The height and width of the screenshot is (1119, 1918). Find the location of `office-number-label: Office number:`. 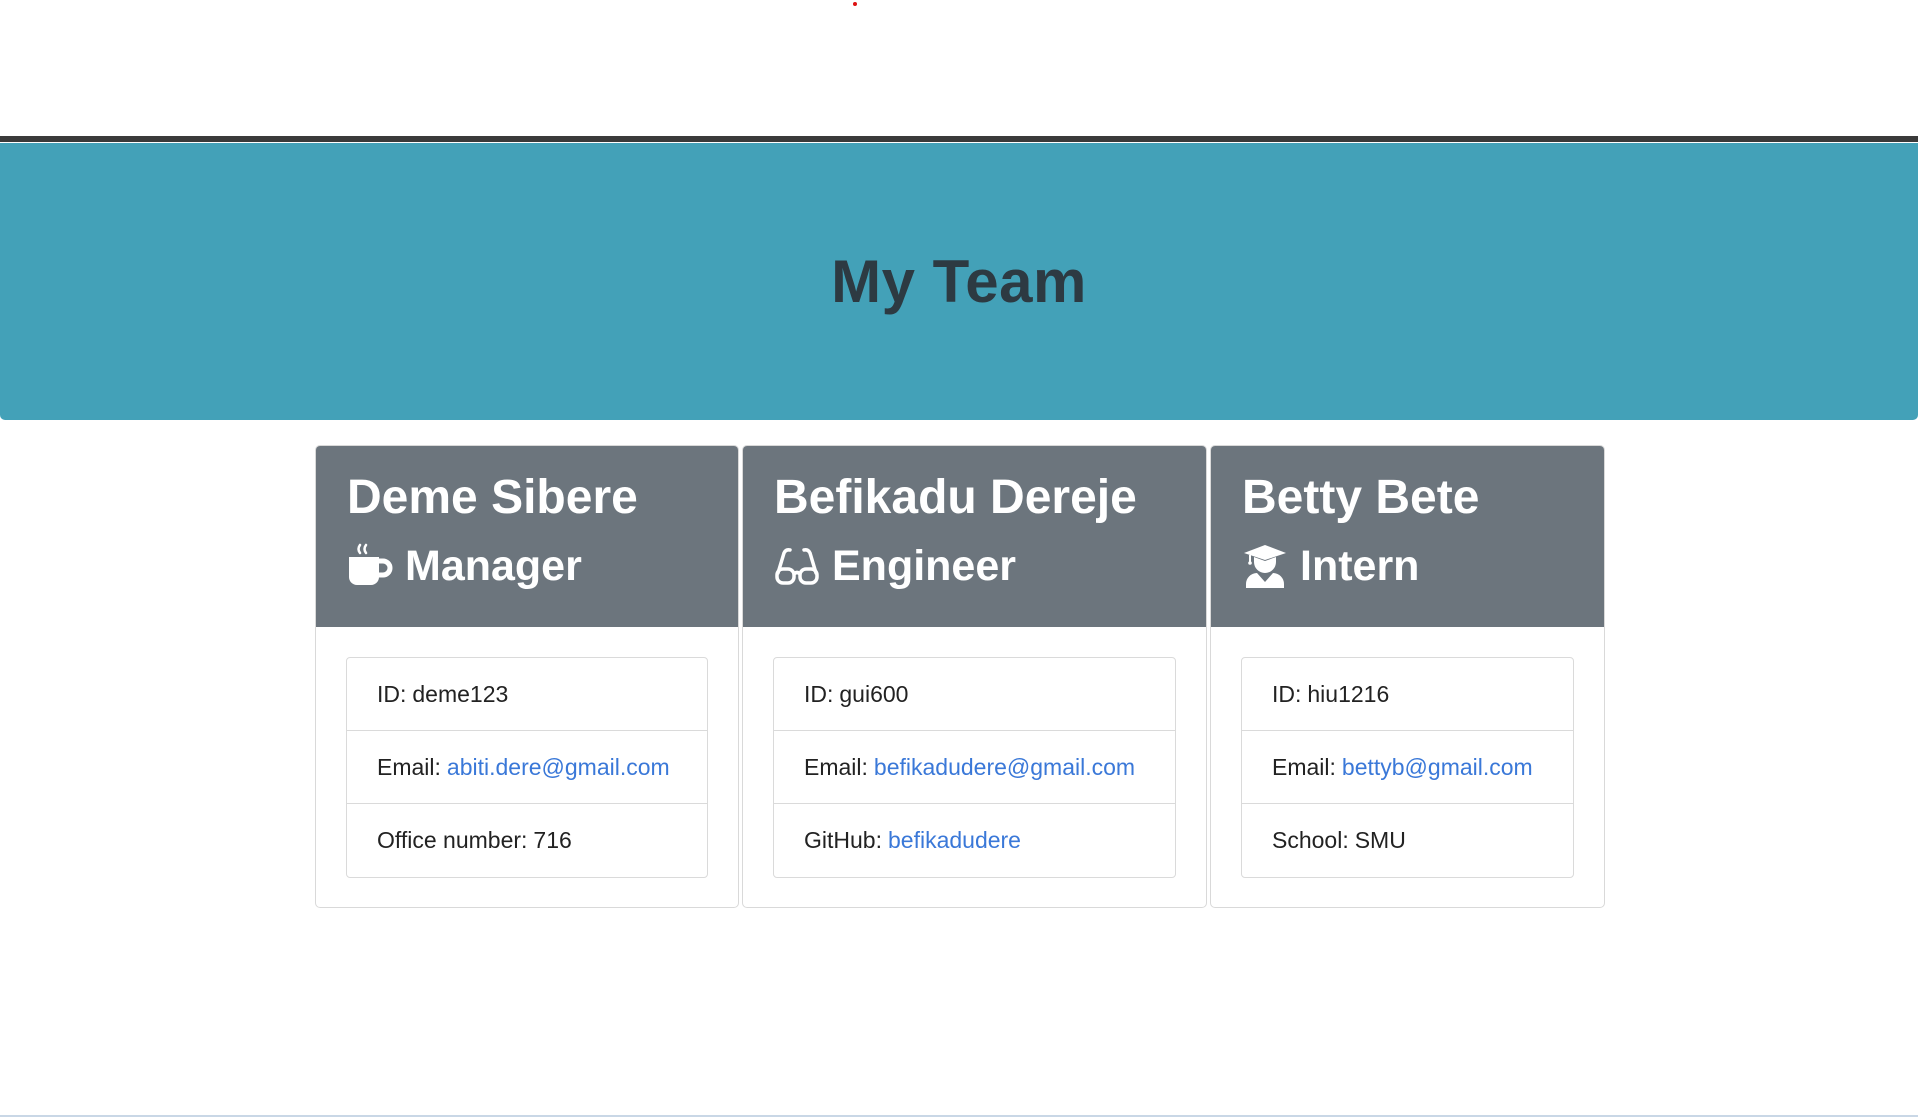

office-number-label: Office number: is located at coordinates (452, 840).